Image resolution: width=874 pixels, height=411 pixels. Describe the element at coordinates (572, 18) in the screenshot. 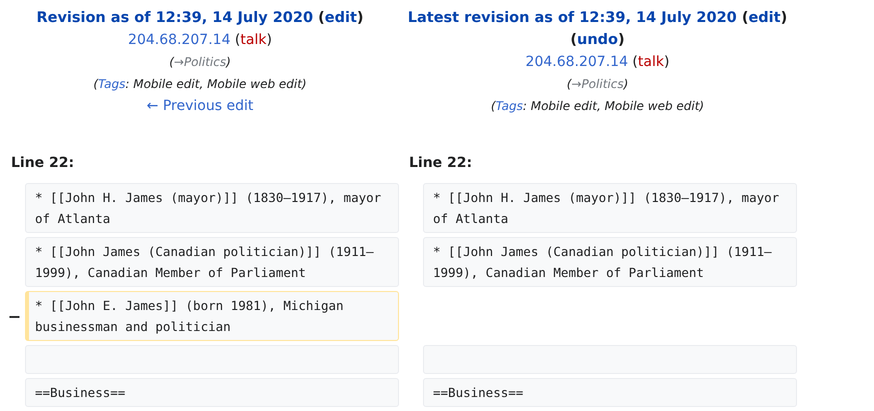

I see `text-link: Latest revision as of 12:39, 14 July 2020` at that location.